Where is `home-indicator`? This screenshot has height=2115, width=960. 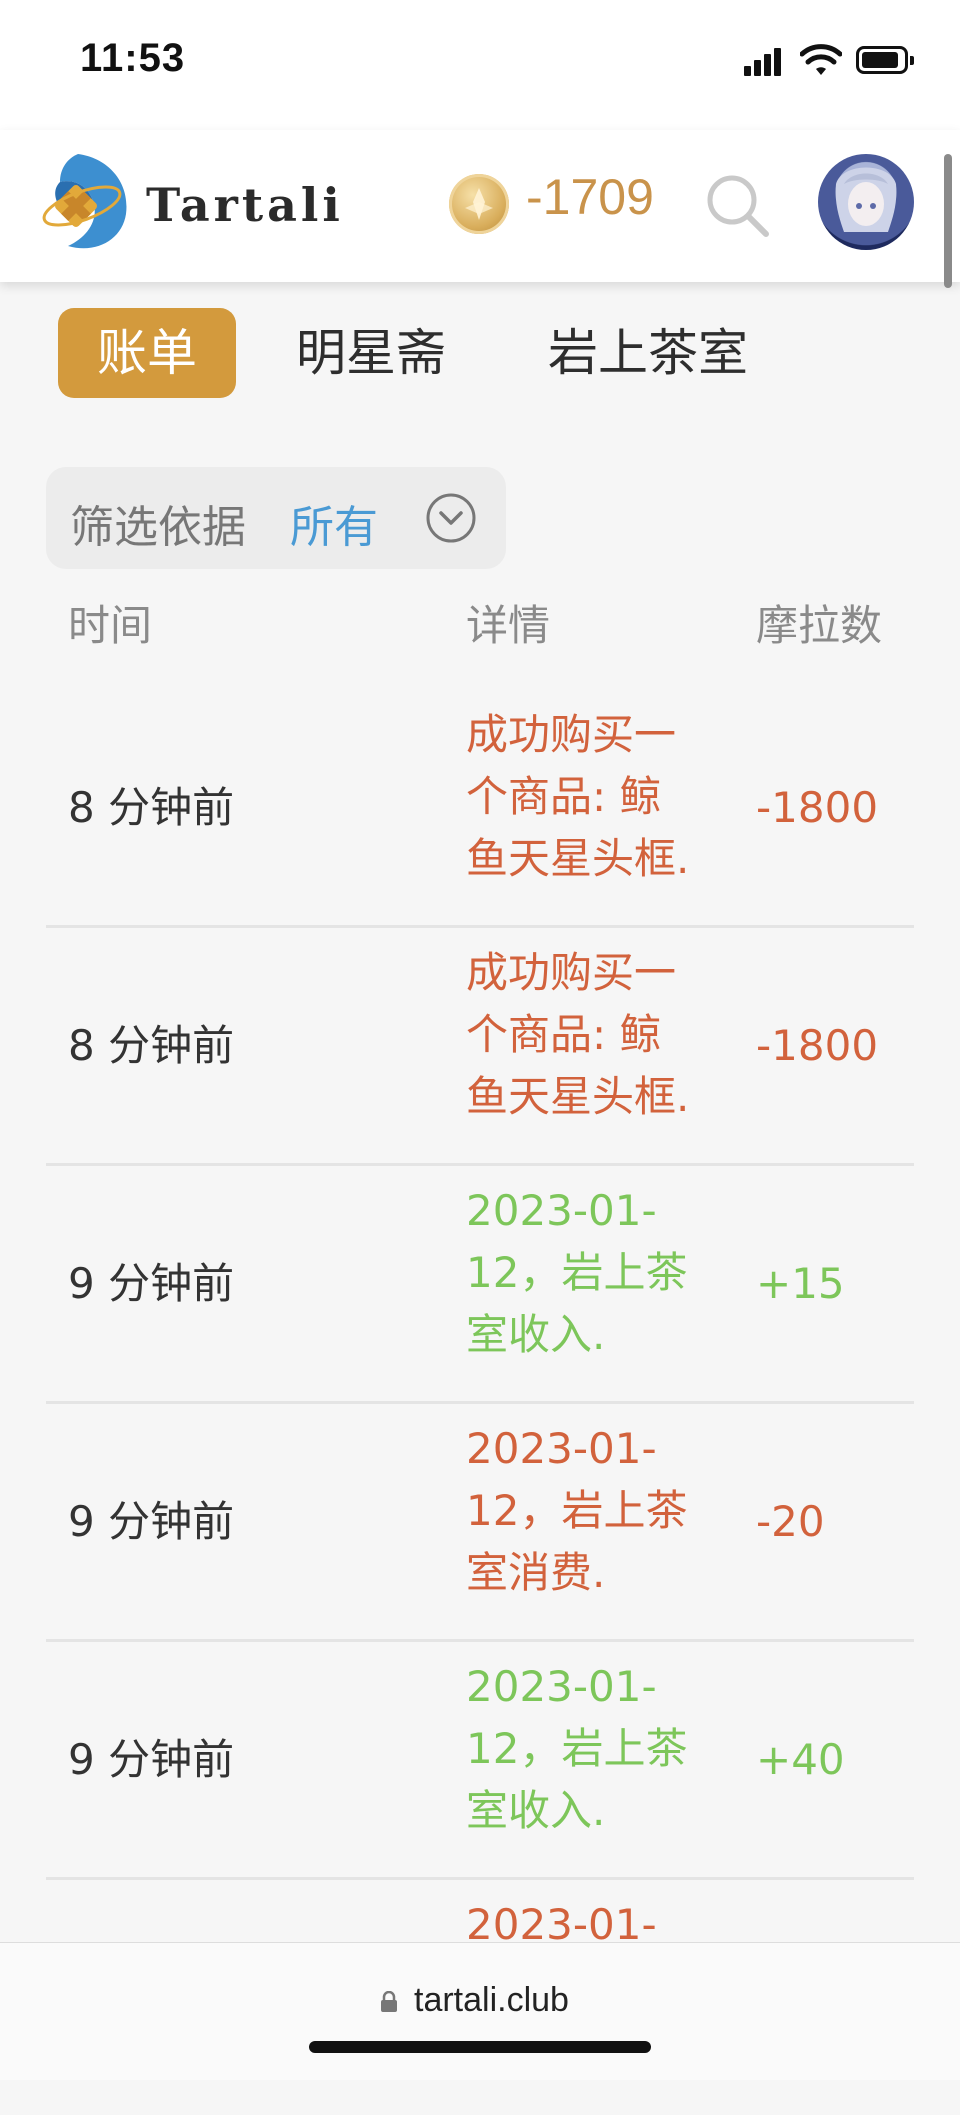 home-indicator is located at coordinates (480, 2047).